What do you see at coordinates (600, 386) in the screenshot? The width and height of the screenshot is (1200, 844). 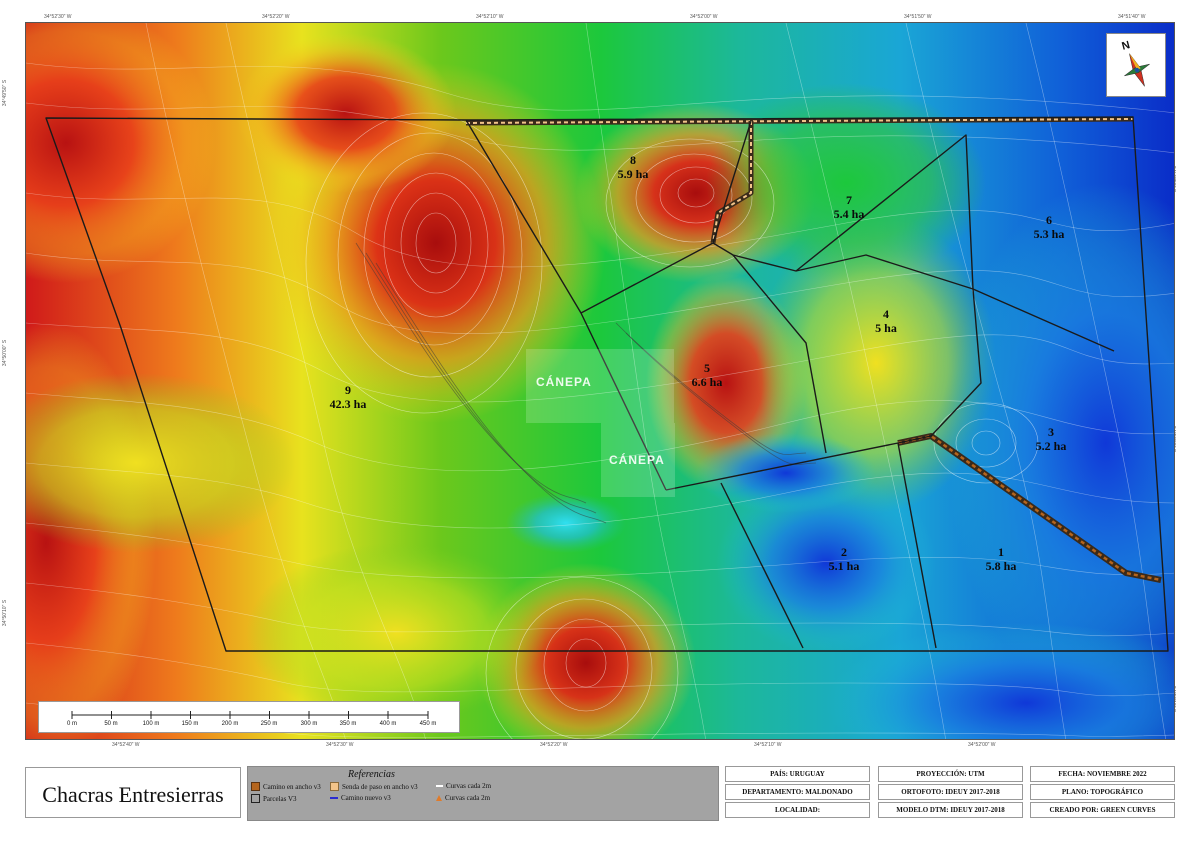 I see `watermark-top: CÁNEPA` at bounding box center [600, 386].